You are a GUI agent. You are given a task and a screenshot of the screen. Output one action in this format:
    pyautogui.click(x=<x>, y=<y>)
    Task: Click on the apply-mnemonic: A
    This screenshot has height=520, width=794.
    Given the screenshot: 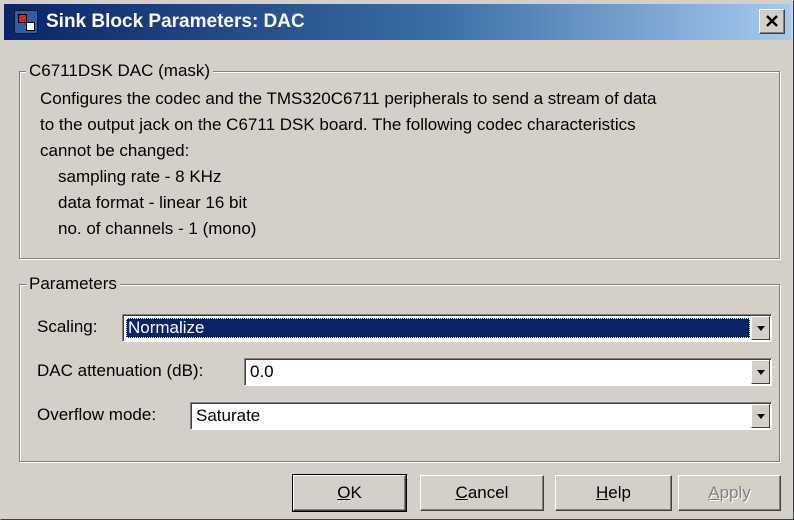 What is the action you would take?
    pyautogui.click(x=714, y=492)
    